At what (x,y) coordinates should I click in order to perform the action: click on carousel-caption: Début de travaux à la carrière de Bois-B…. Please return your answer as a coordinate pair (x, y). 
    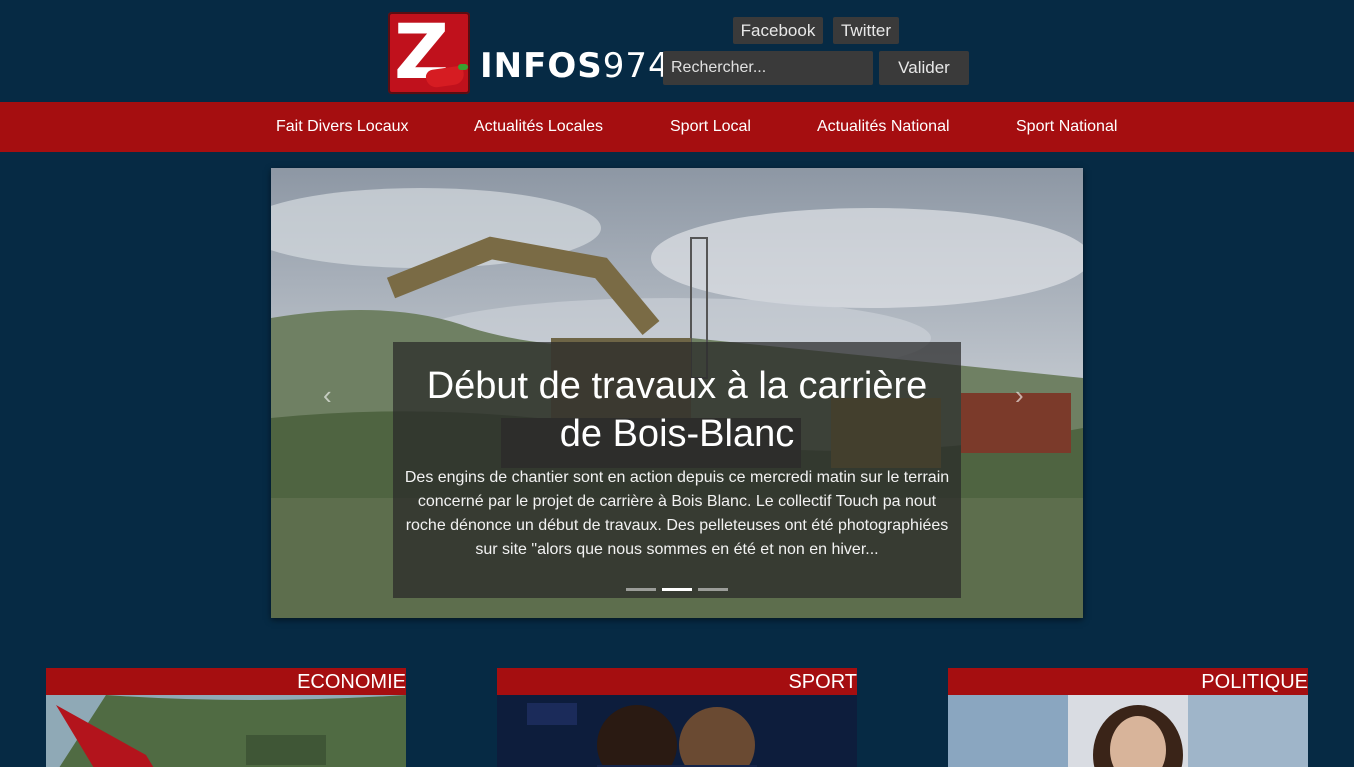
    Looking at the image, I should click on (677, 470).